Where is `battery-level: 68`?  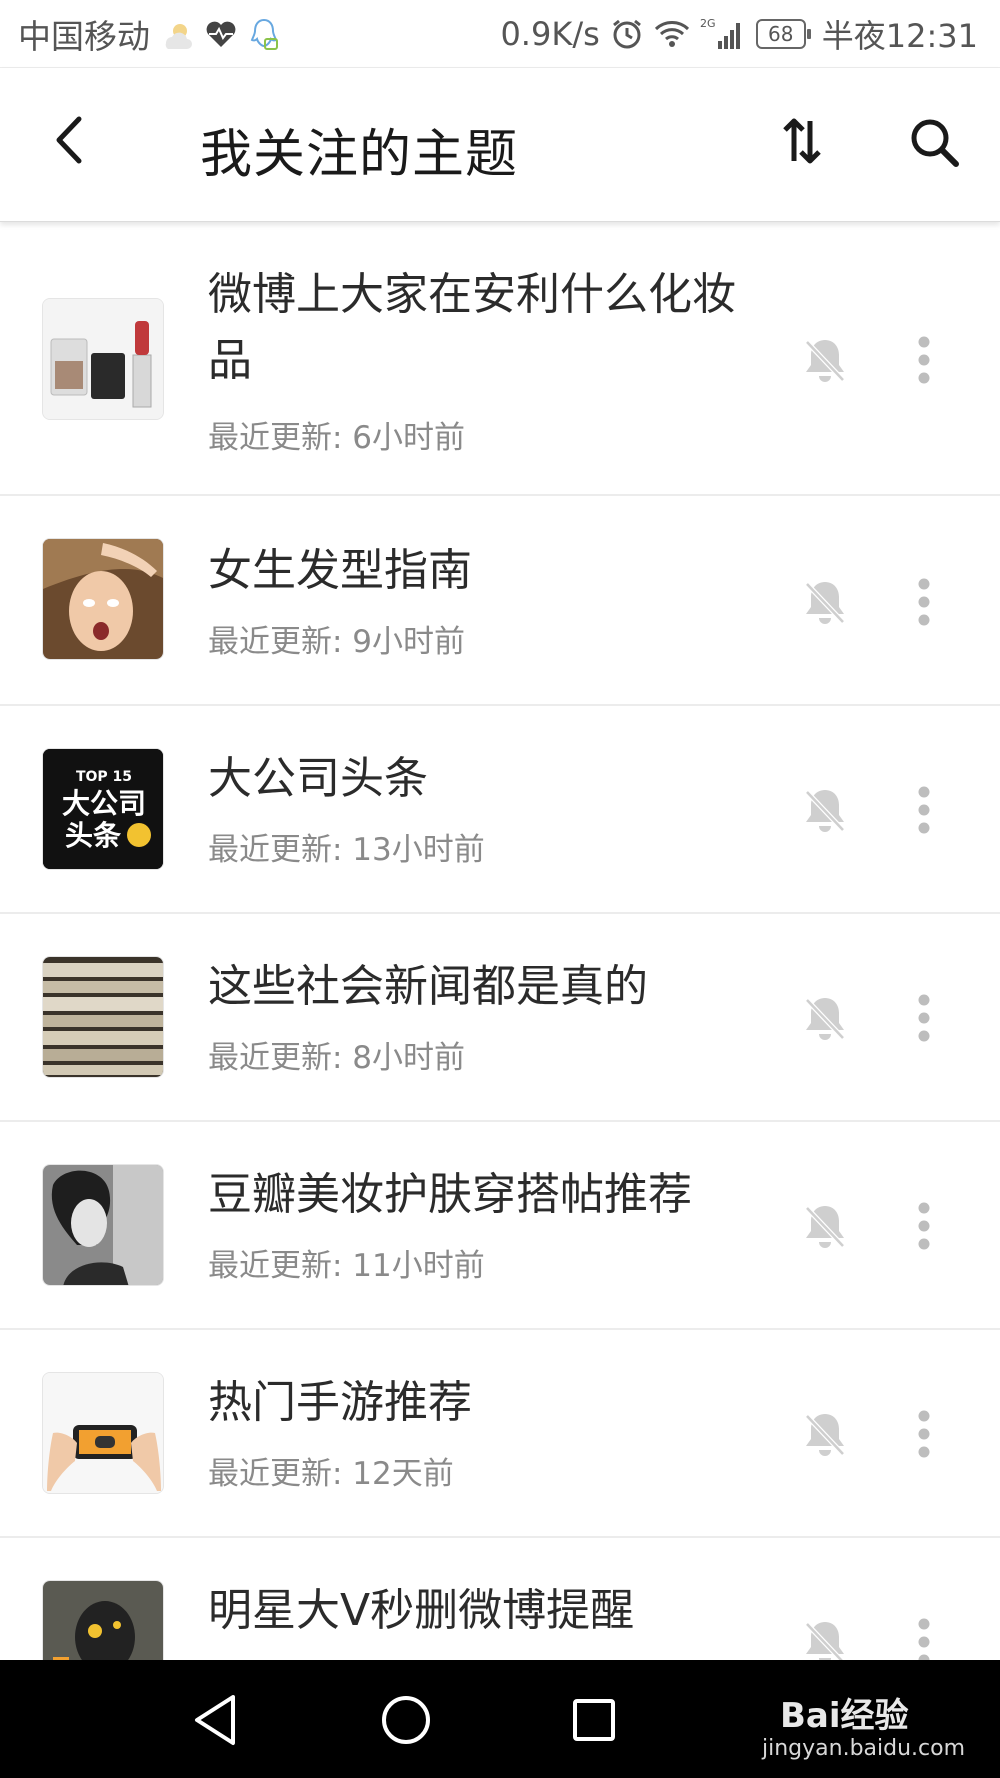 battery-level: 68 is located at coordinates (781, 33).